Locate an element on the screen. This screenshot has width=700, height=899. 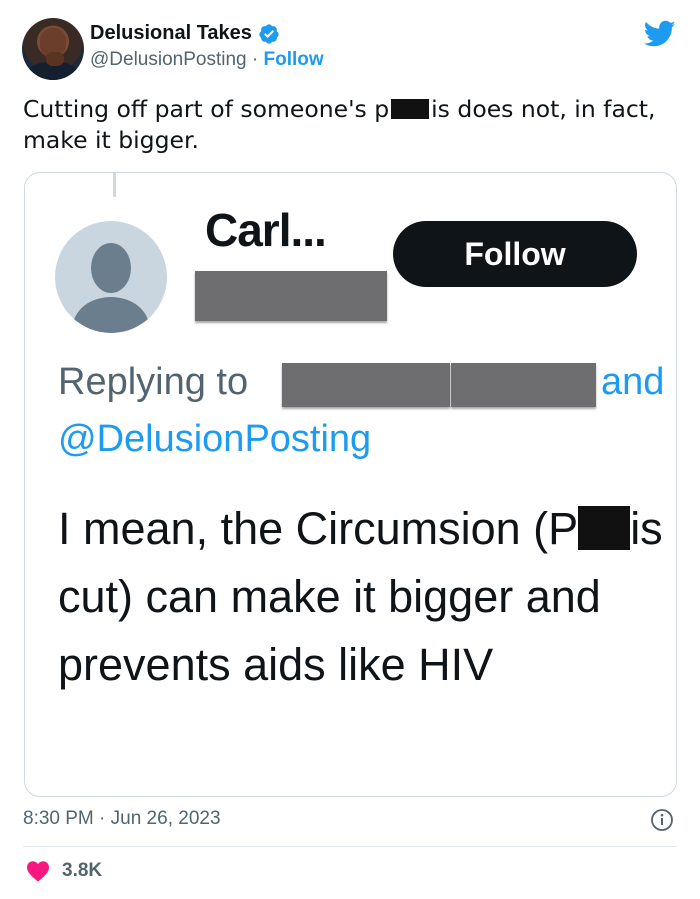
author-name: Delusional Takes is located at coordinates (171, 33).